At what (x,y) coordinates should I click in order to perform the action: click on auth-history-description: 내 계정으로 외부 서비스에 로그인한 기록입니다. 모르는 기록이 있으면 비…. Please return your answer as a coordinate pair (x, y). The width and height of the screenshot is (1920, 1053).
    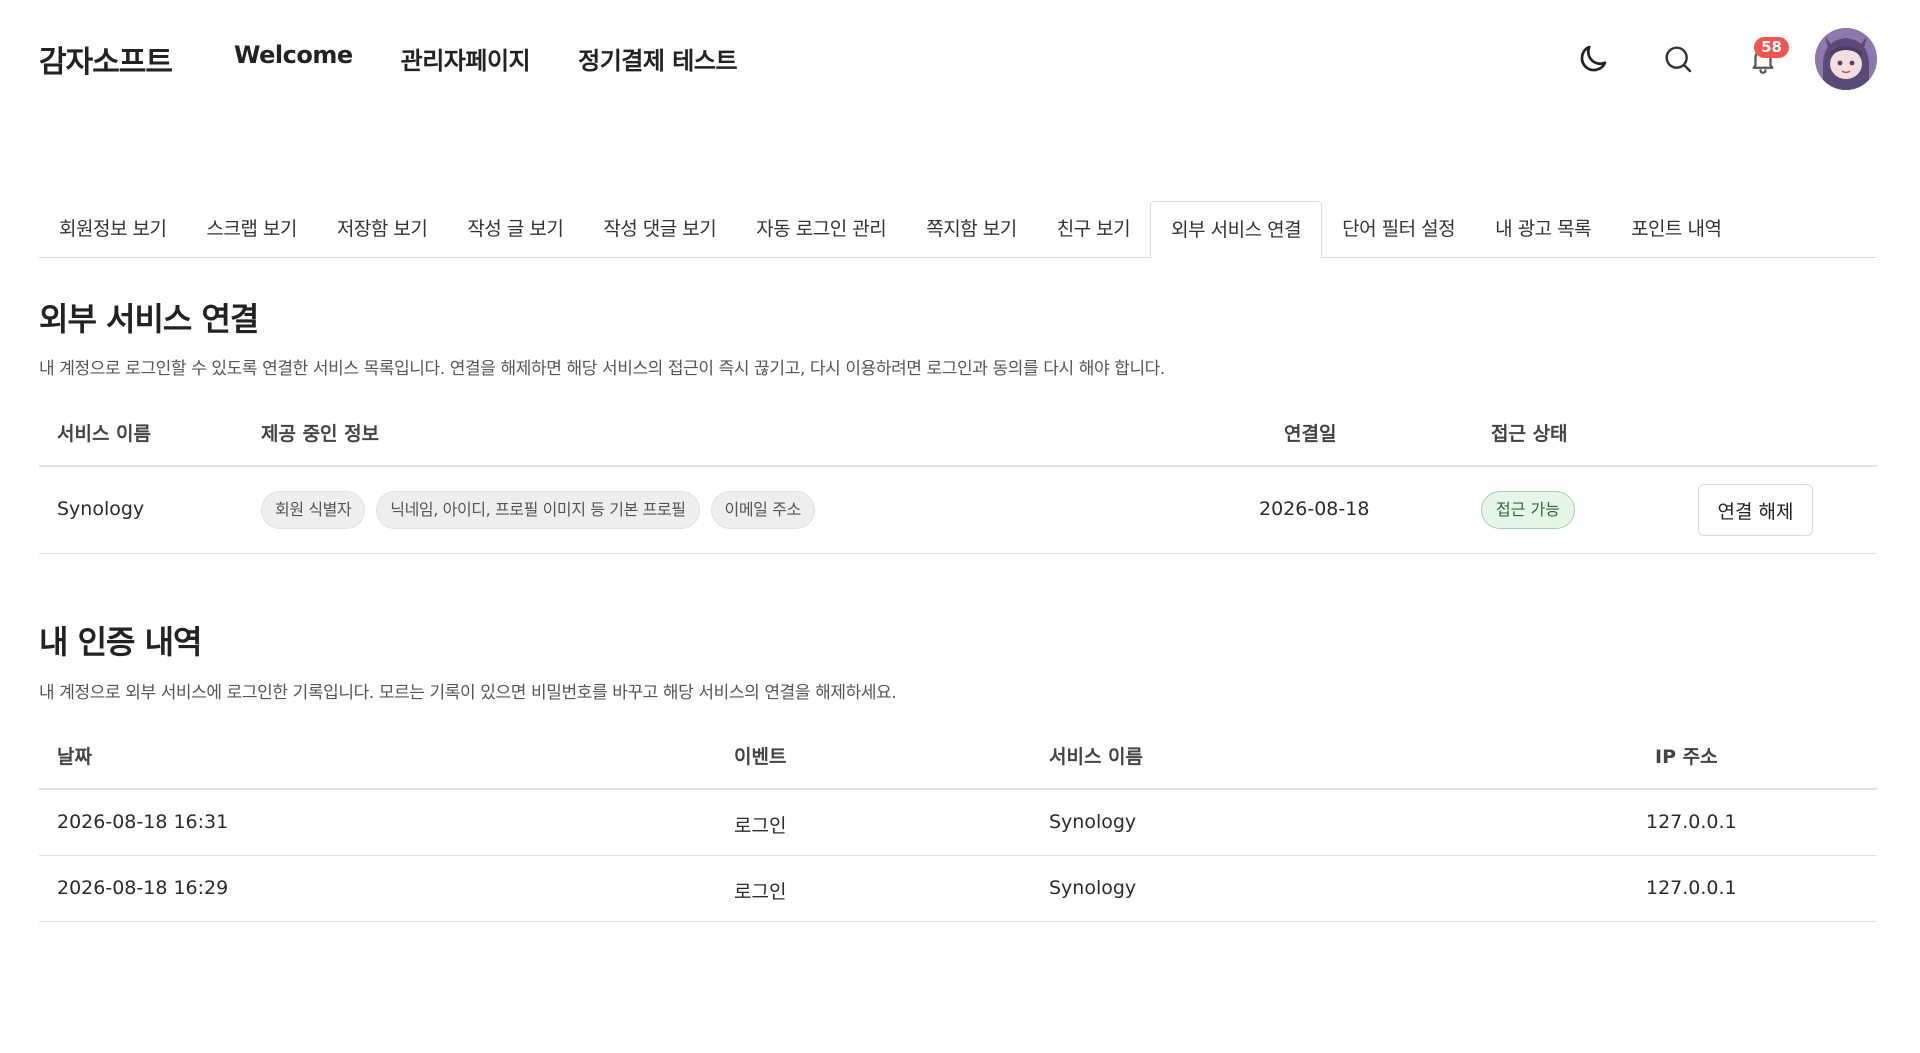
    Looking at the image, I should click on (468, 693).